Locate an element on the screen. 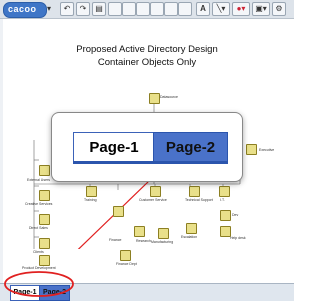  node-label-finance-dept: Finance Dept is located at coordinates (126, 264).